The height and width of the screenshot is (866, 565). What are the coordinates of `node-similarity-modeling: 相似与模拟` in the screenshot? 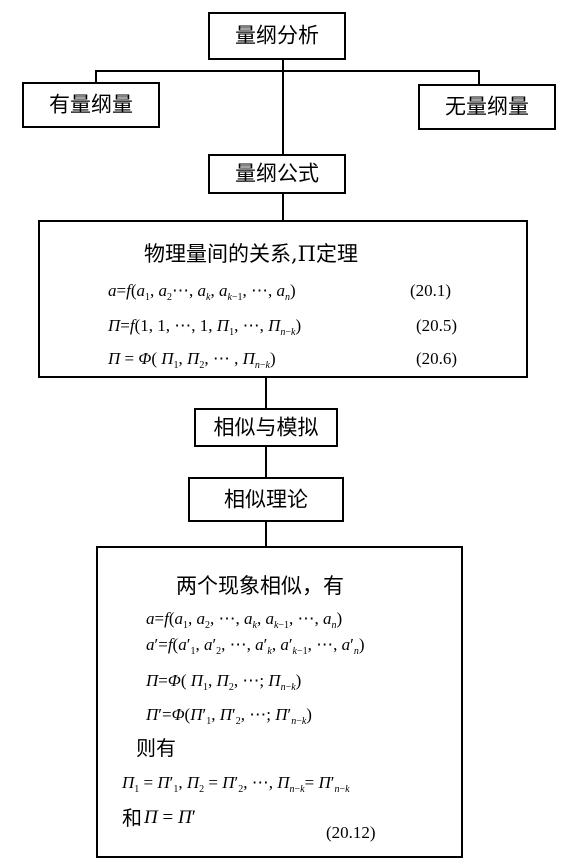 It's located at (266, 427).